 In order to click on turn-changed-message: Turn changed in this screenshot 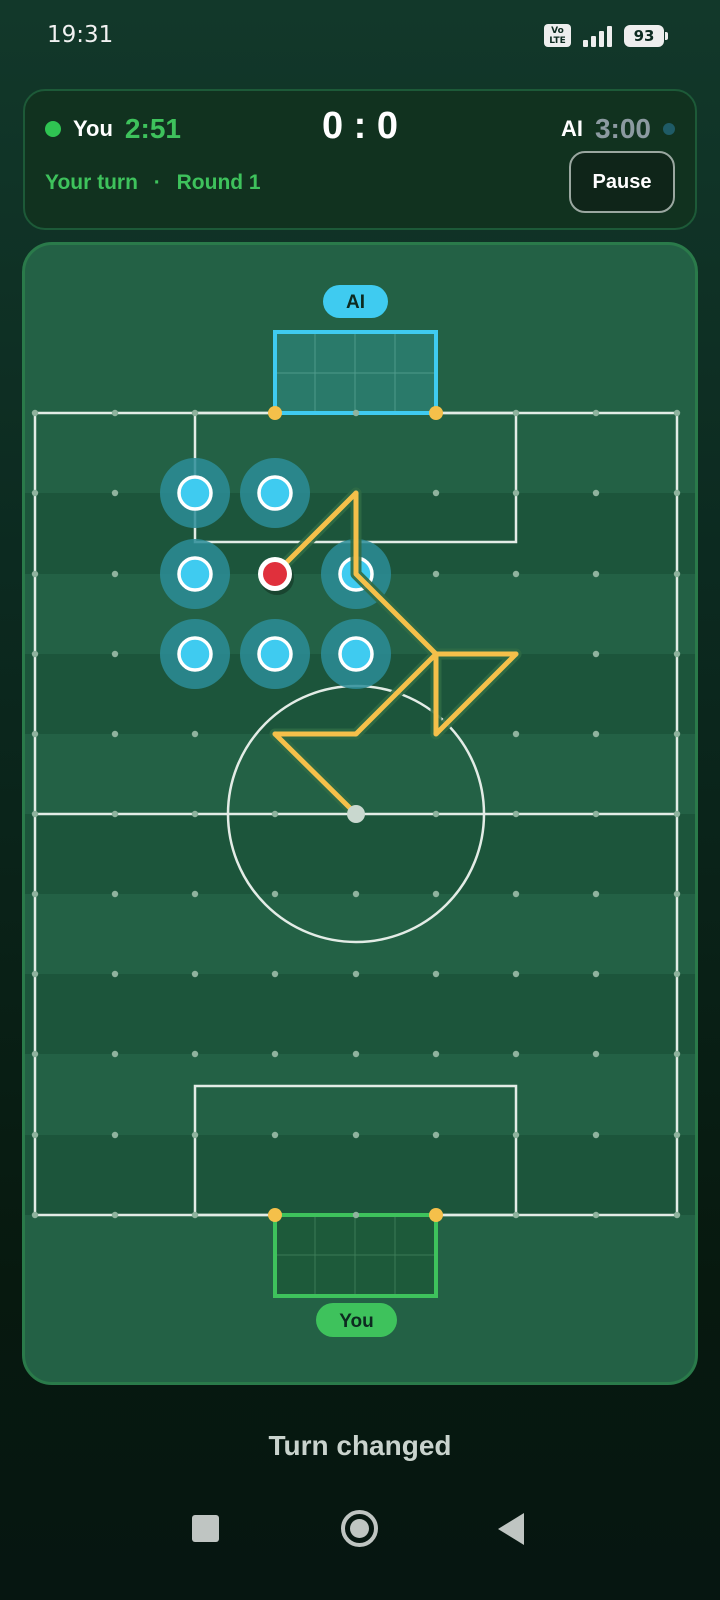, I will do `click(360, 1445)`.